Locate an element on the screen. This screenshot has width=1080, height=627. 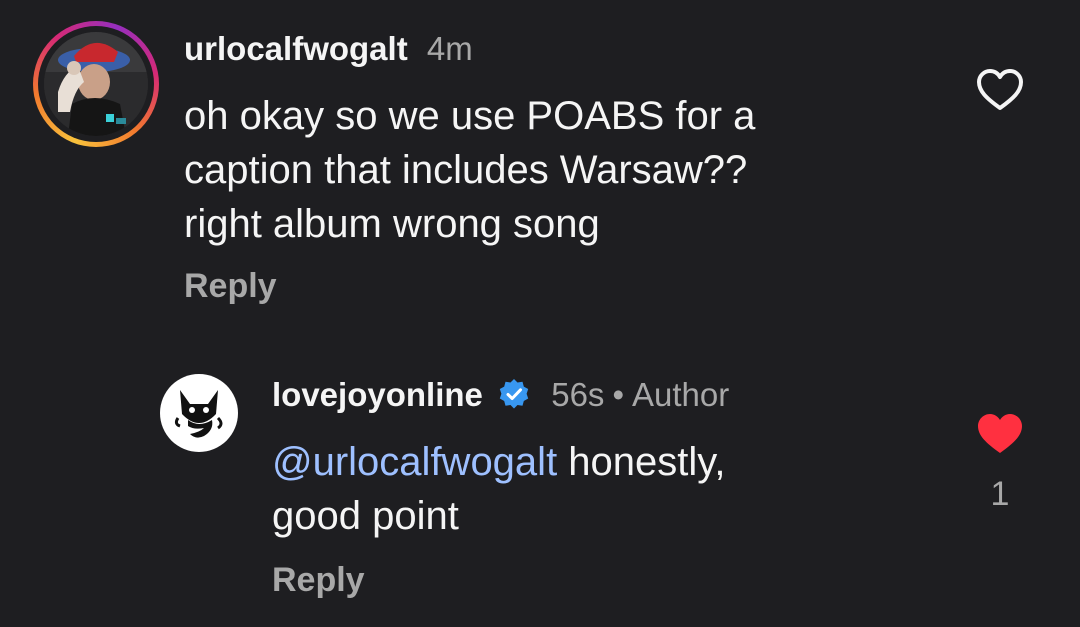
reply-text-line: good point is located at coordinates (365, 516).